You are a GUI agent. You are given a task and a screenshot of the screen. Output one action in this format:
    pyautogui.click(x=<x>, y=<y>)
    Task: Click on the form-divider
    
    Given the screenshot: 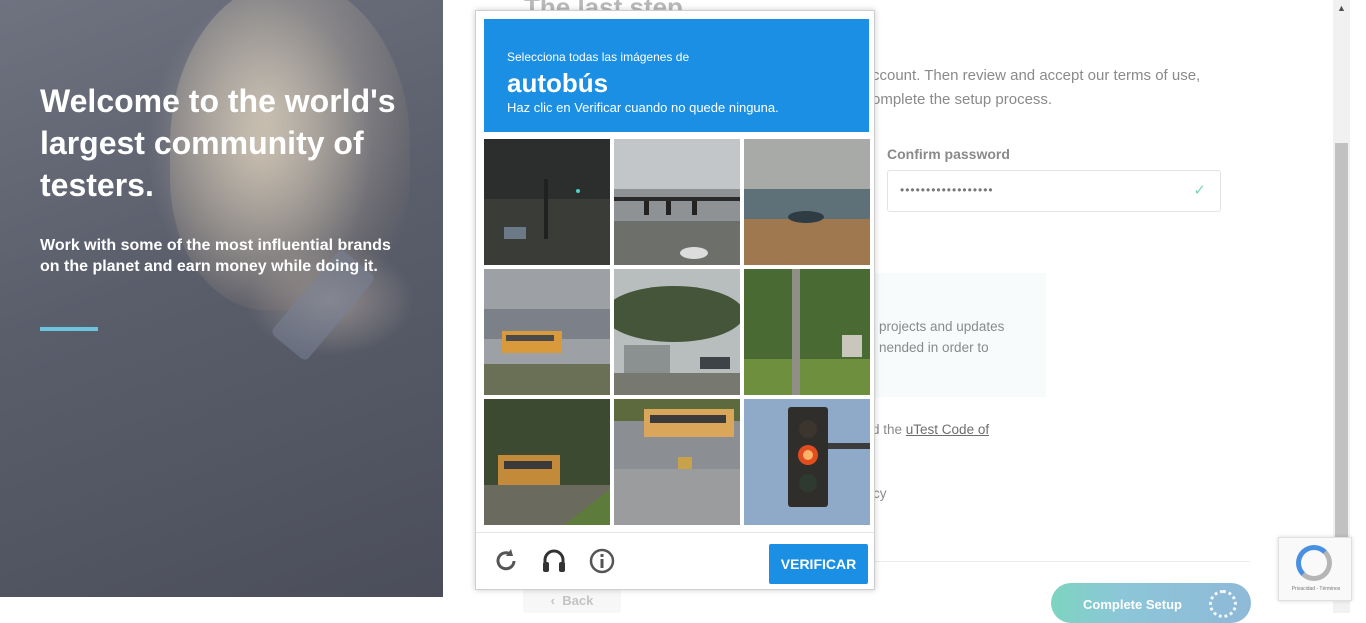 What is the action you would take?
    pyautogui.click(x=1062, y=561)
    